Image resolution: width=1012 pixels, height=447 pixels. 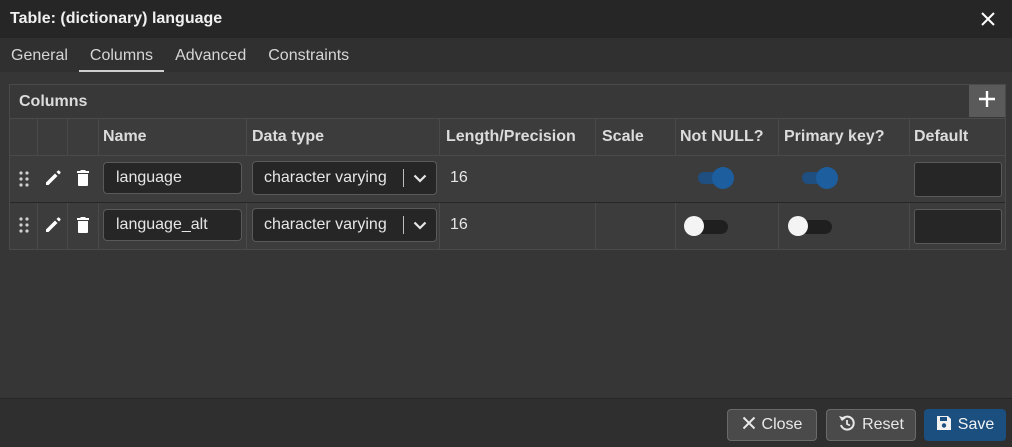 I want to click on header-not-null: Not NULL?, so click(x=722, y=136).